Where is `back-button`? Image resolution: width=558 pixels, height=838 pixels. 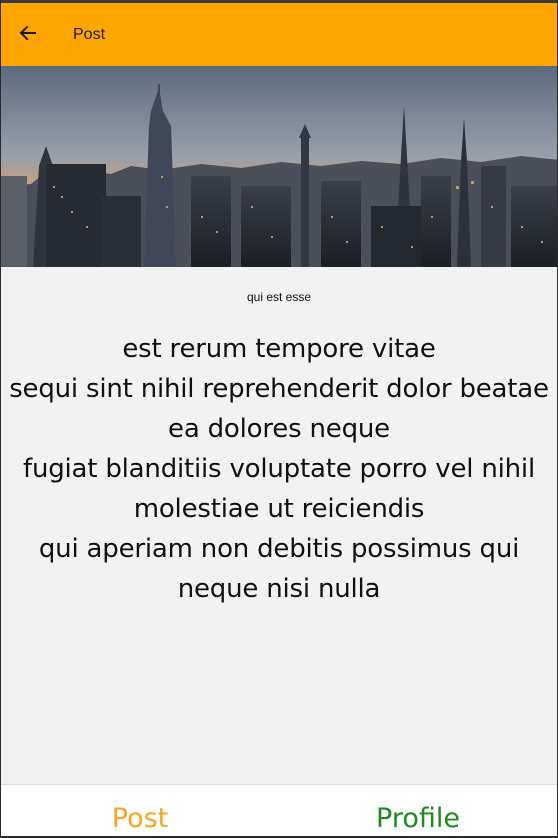
back-button is located at coordinates (28, 35).